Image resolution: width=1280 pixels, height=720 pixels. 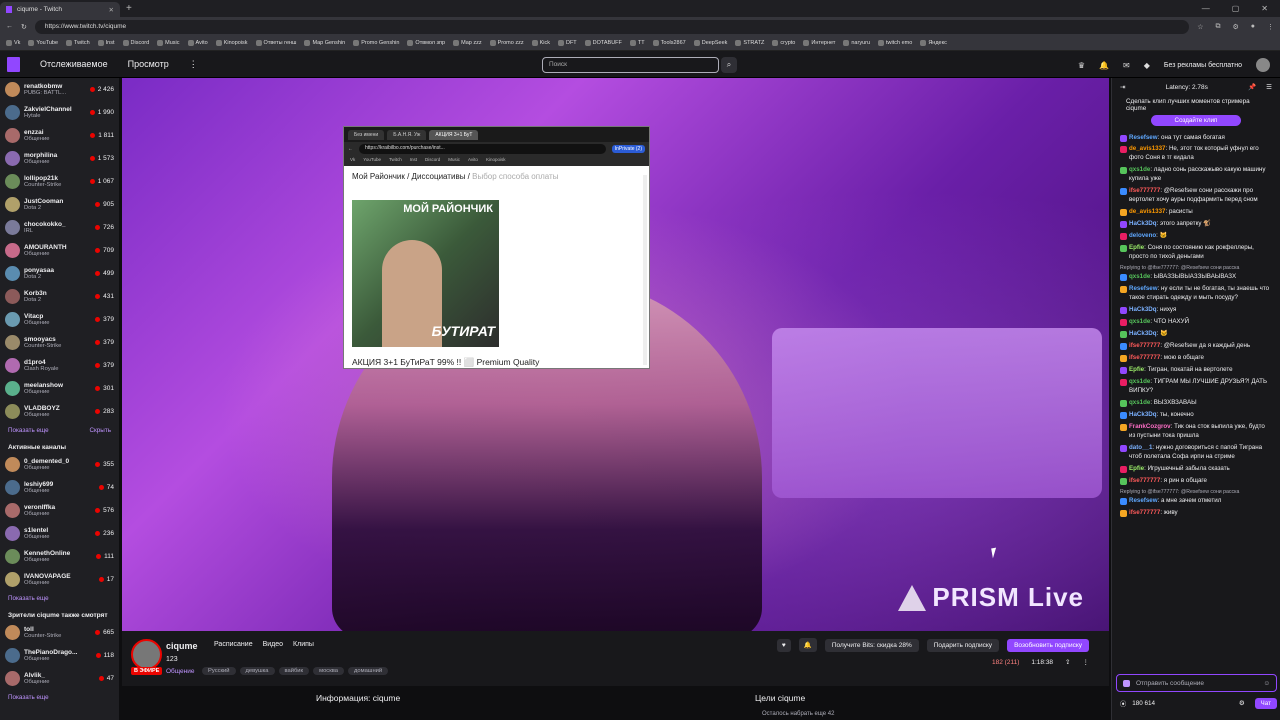 I want to click on emote-picker-icon: ☺, so click(x=1266, y=683).